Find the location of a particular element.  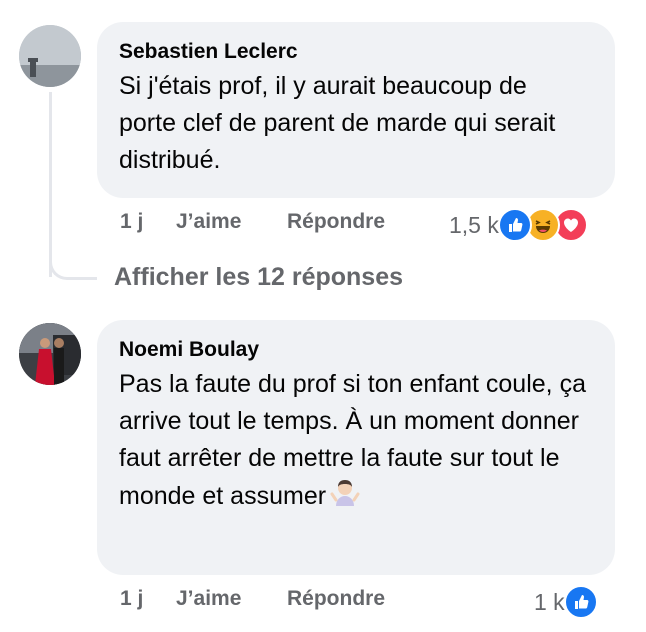

comment-author: Noemi Boulay is located at coordinates (356, 350).